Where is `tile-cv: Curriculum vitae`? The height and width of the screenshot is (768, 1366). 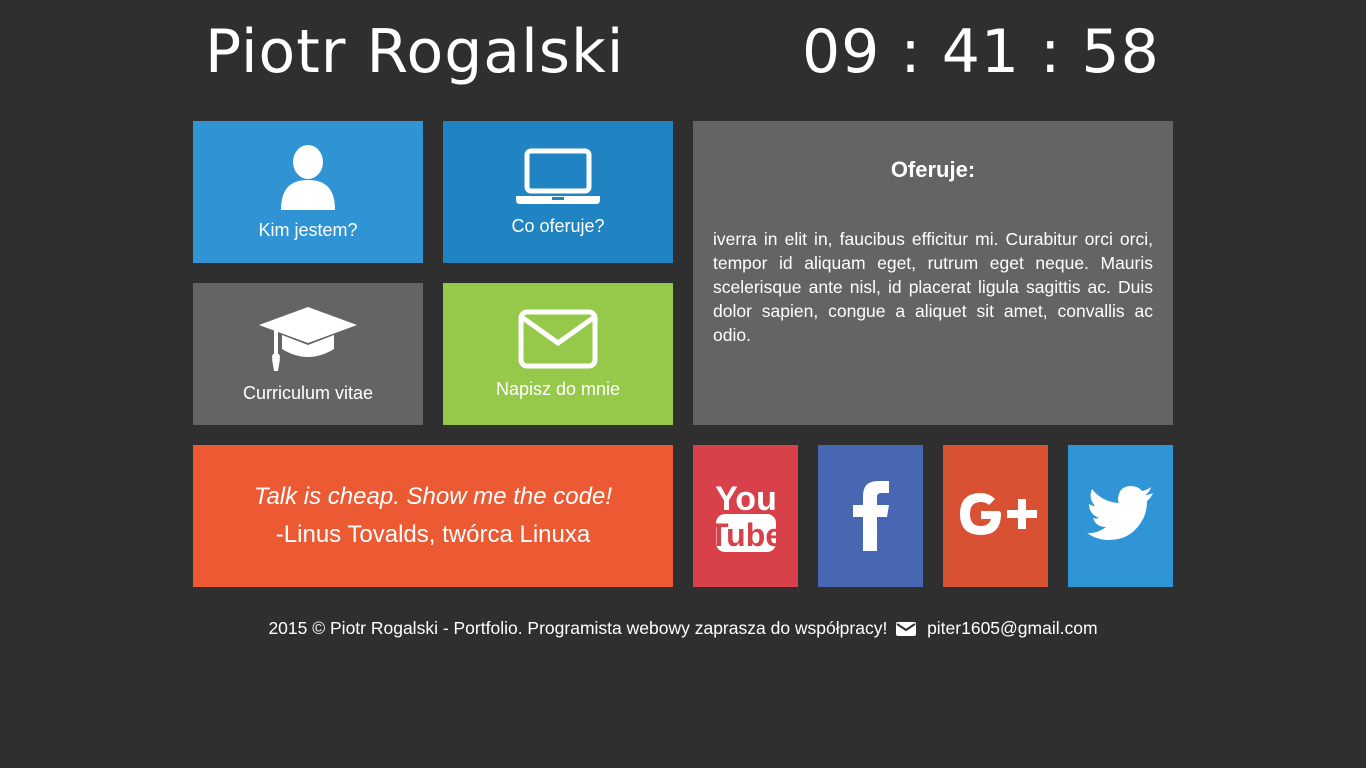
tile-cv: Curriculum vitae is located at coordinates (308, 354).